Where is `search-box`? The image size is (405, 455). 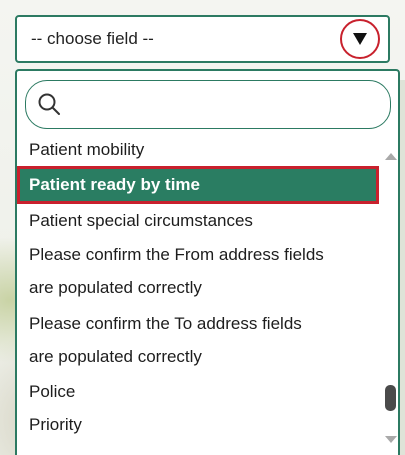
search-box is located at coordinates (208, 104).